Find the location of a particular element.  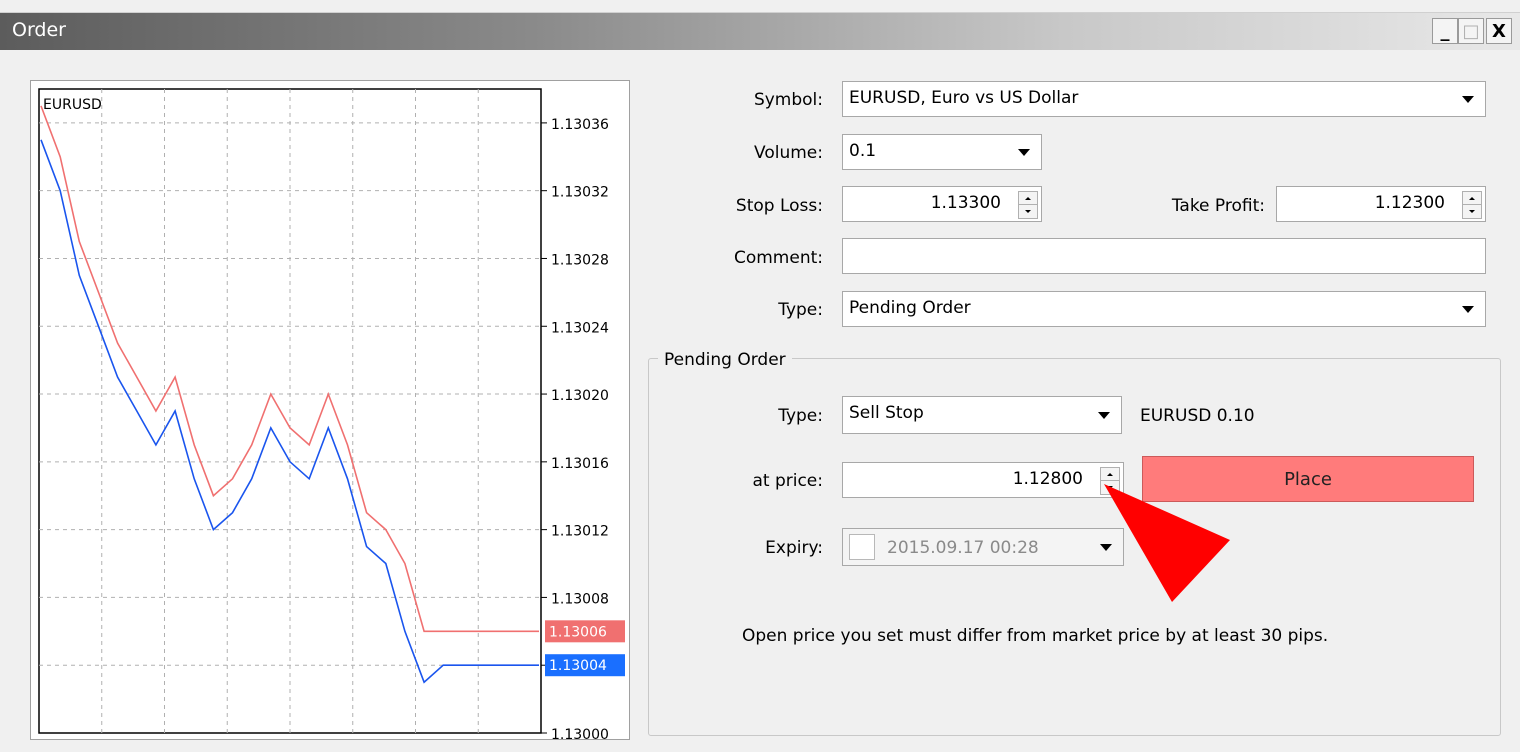

y-tick-label: 1.13024 is located at coordinates (580, 328).